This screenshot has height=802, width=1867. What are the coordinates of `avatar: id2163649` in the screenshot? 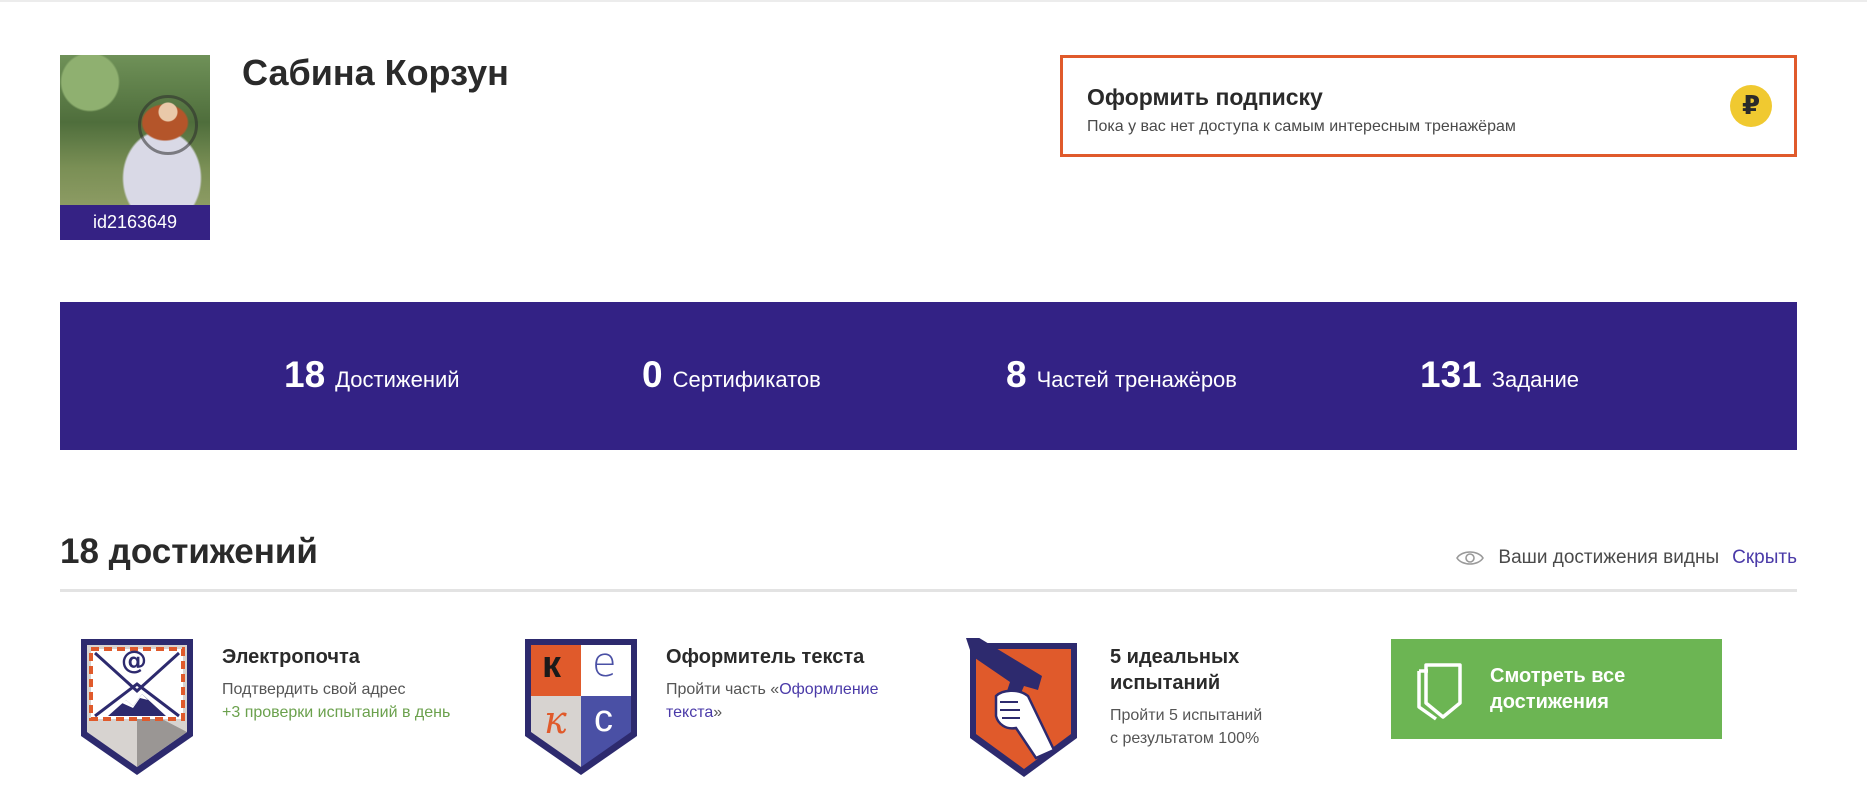 It's located at (135, 147).